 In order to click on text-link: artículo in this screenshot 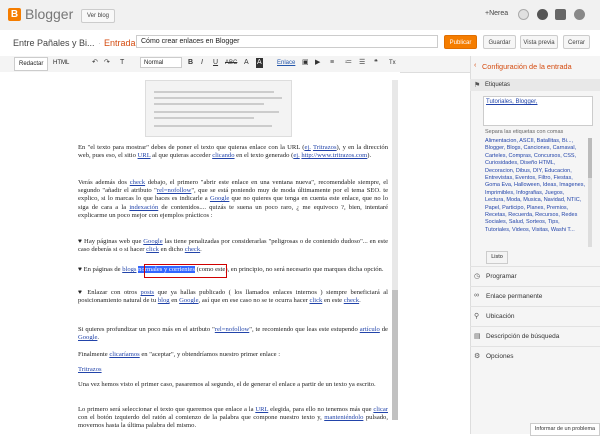, I will do `click(370, 329)`.